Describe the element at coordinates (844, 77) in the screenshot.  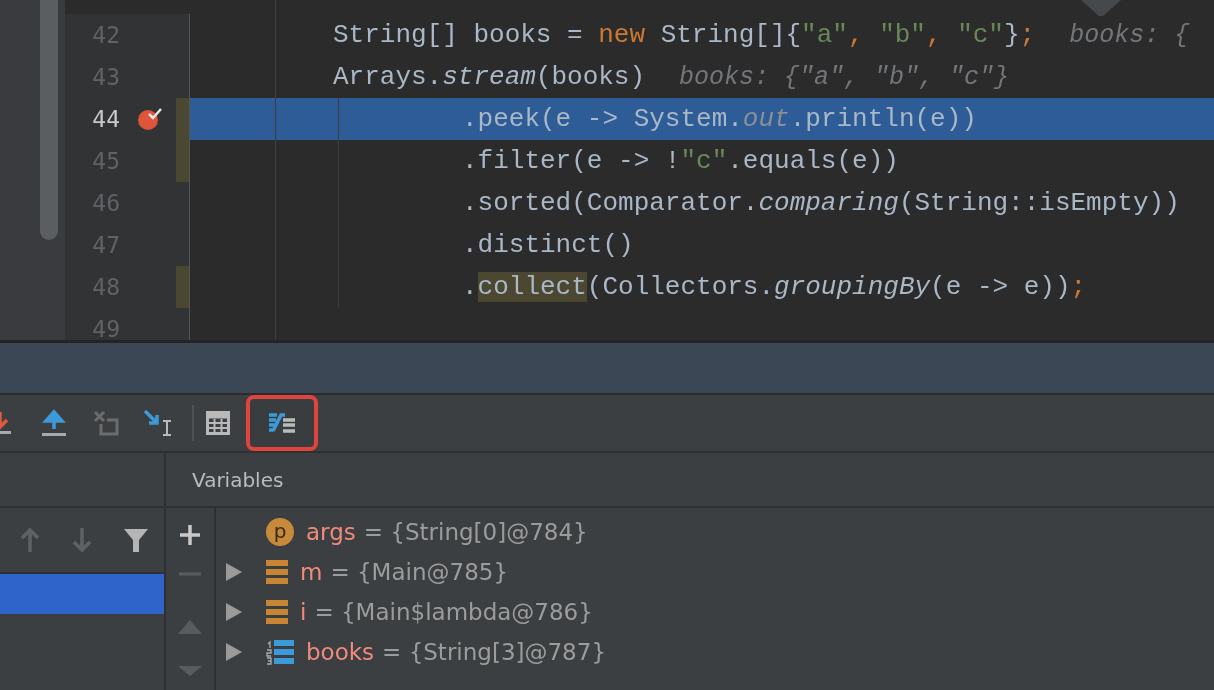
I see `inline-value-hint: books: {"a", "b", "c"}` at that location.